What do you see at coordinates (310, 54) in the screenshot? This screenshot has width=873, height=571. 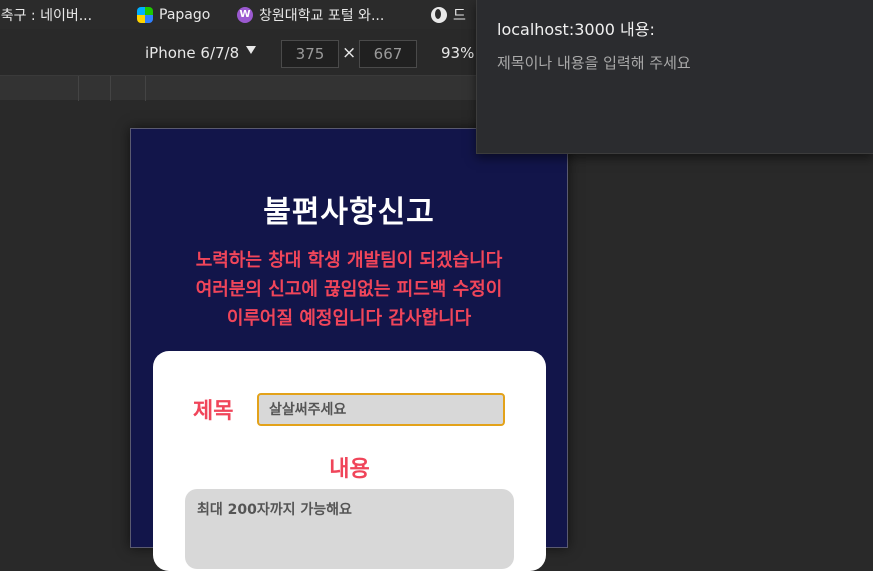 I see `width-input: 375` at bounding box center [310, 54].